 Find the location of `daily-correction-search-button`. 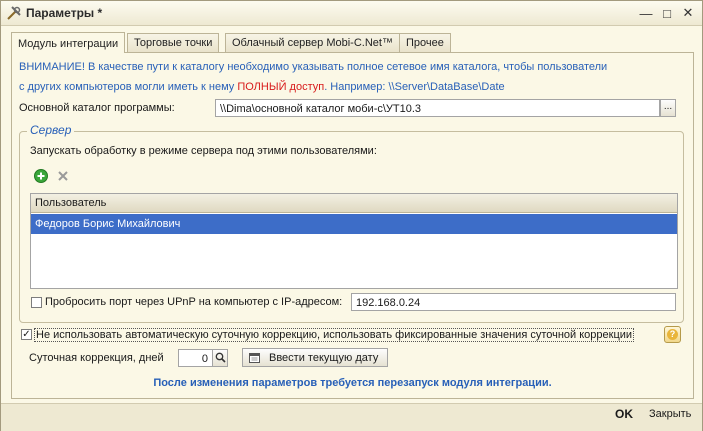

daily-correction-search-button is located at coordinates (220, 358).